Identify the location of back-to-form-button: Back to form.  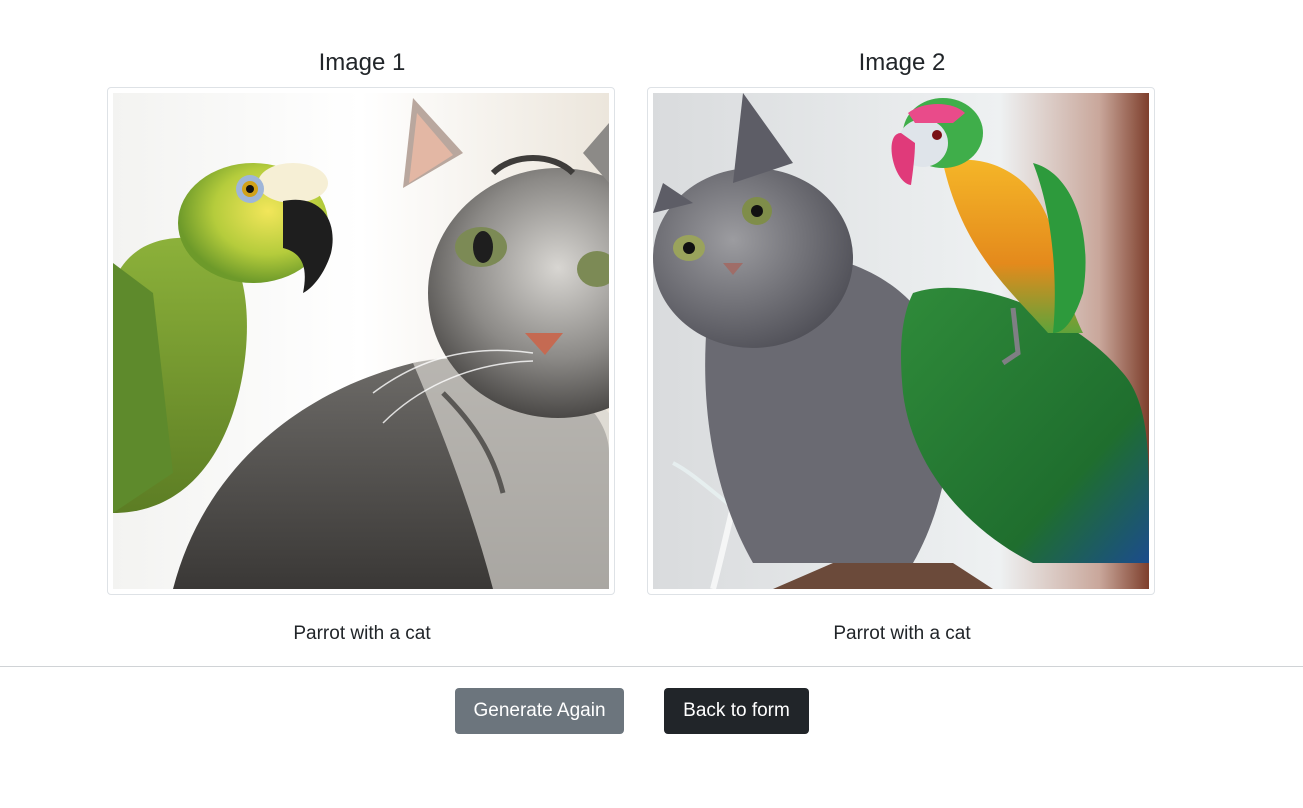
(736, 711).